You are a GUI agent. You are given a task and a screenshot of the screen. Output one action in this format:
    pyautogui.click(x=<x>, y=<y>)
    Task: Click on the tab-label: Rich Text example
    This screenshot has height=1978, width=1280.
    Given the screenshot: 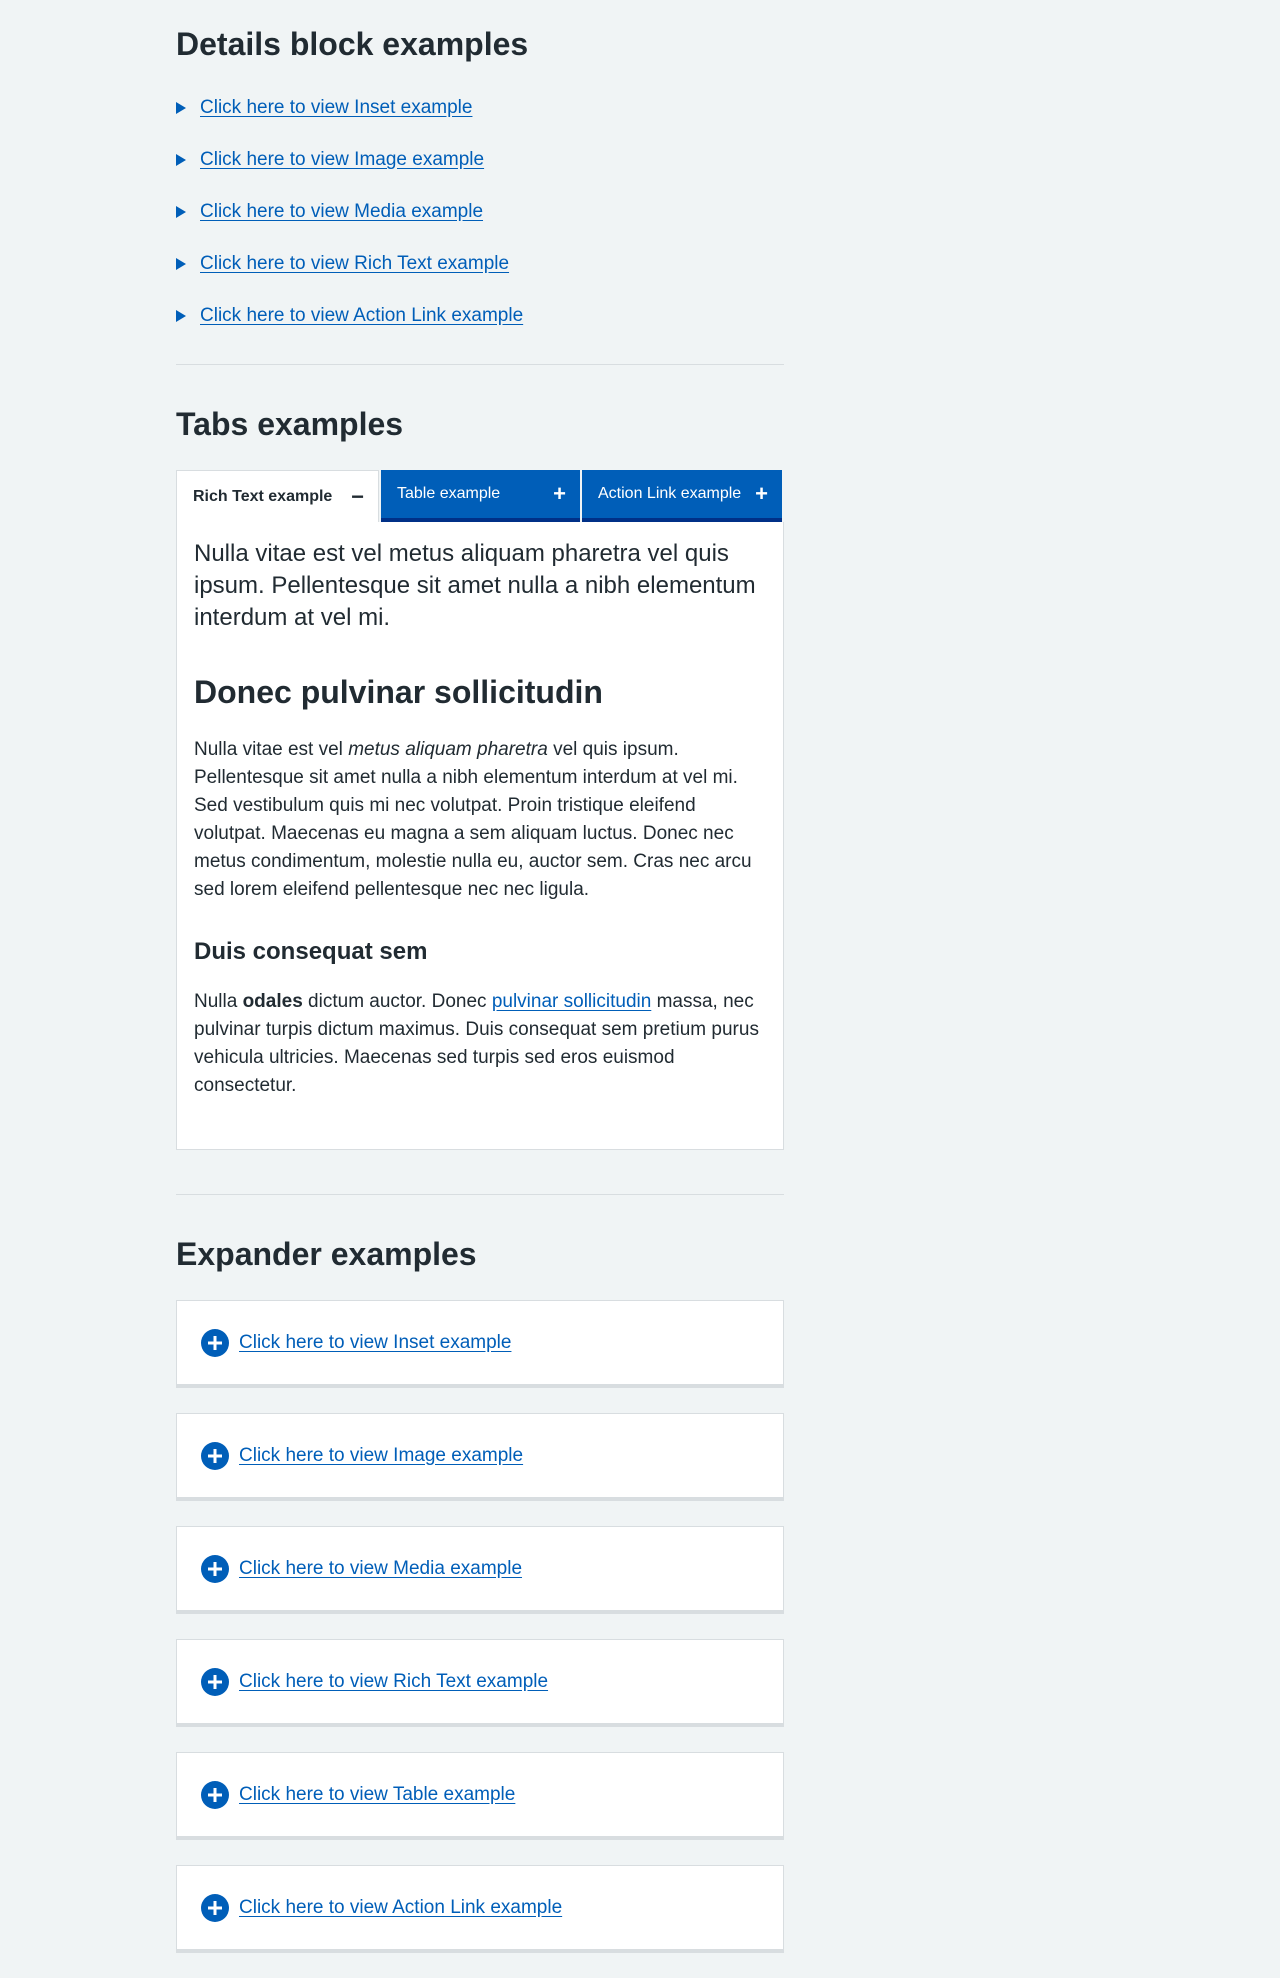 What is the action you would take?
    pyautogui.click(x=263, y=496)
    